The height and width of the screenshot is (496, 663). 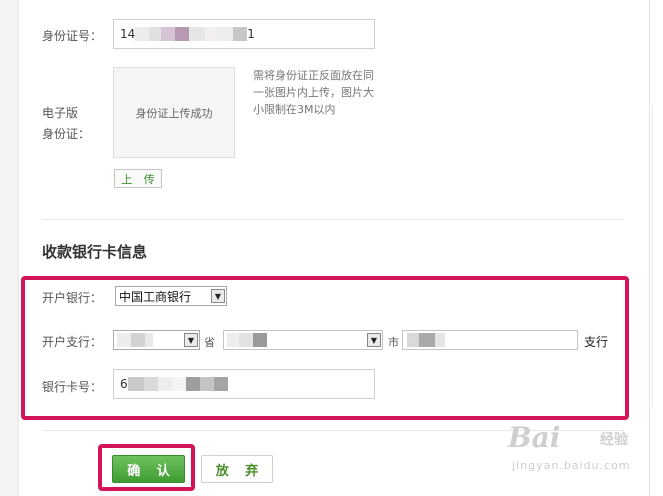 I want to click on id-number-start: 14, so click(x=128, y=34).